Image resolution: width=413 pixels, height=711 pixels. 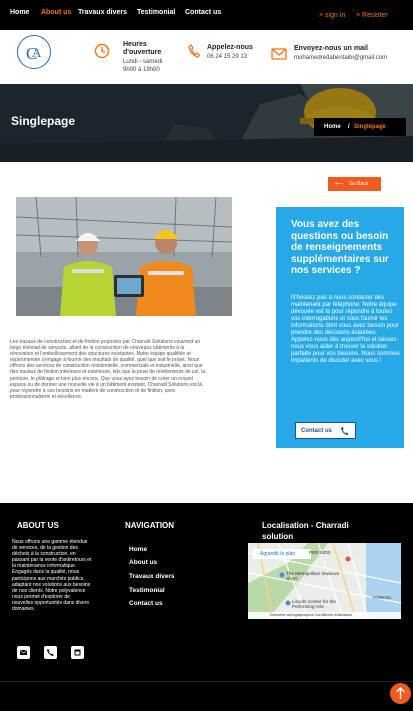 I want to click on hours-title-line2: d'ouverture, so click(x=142, y=52).